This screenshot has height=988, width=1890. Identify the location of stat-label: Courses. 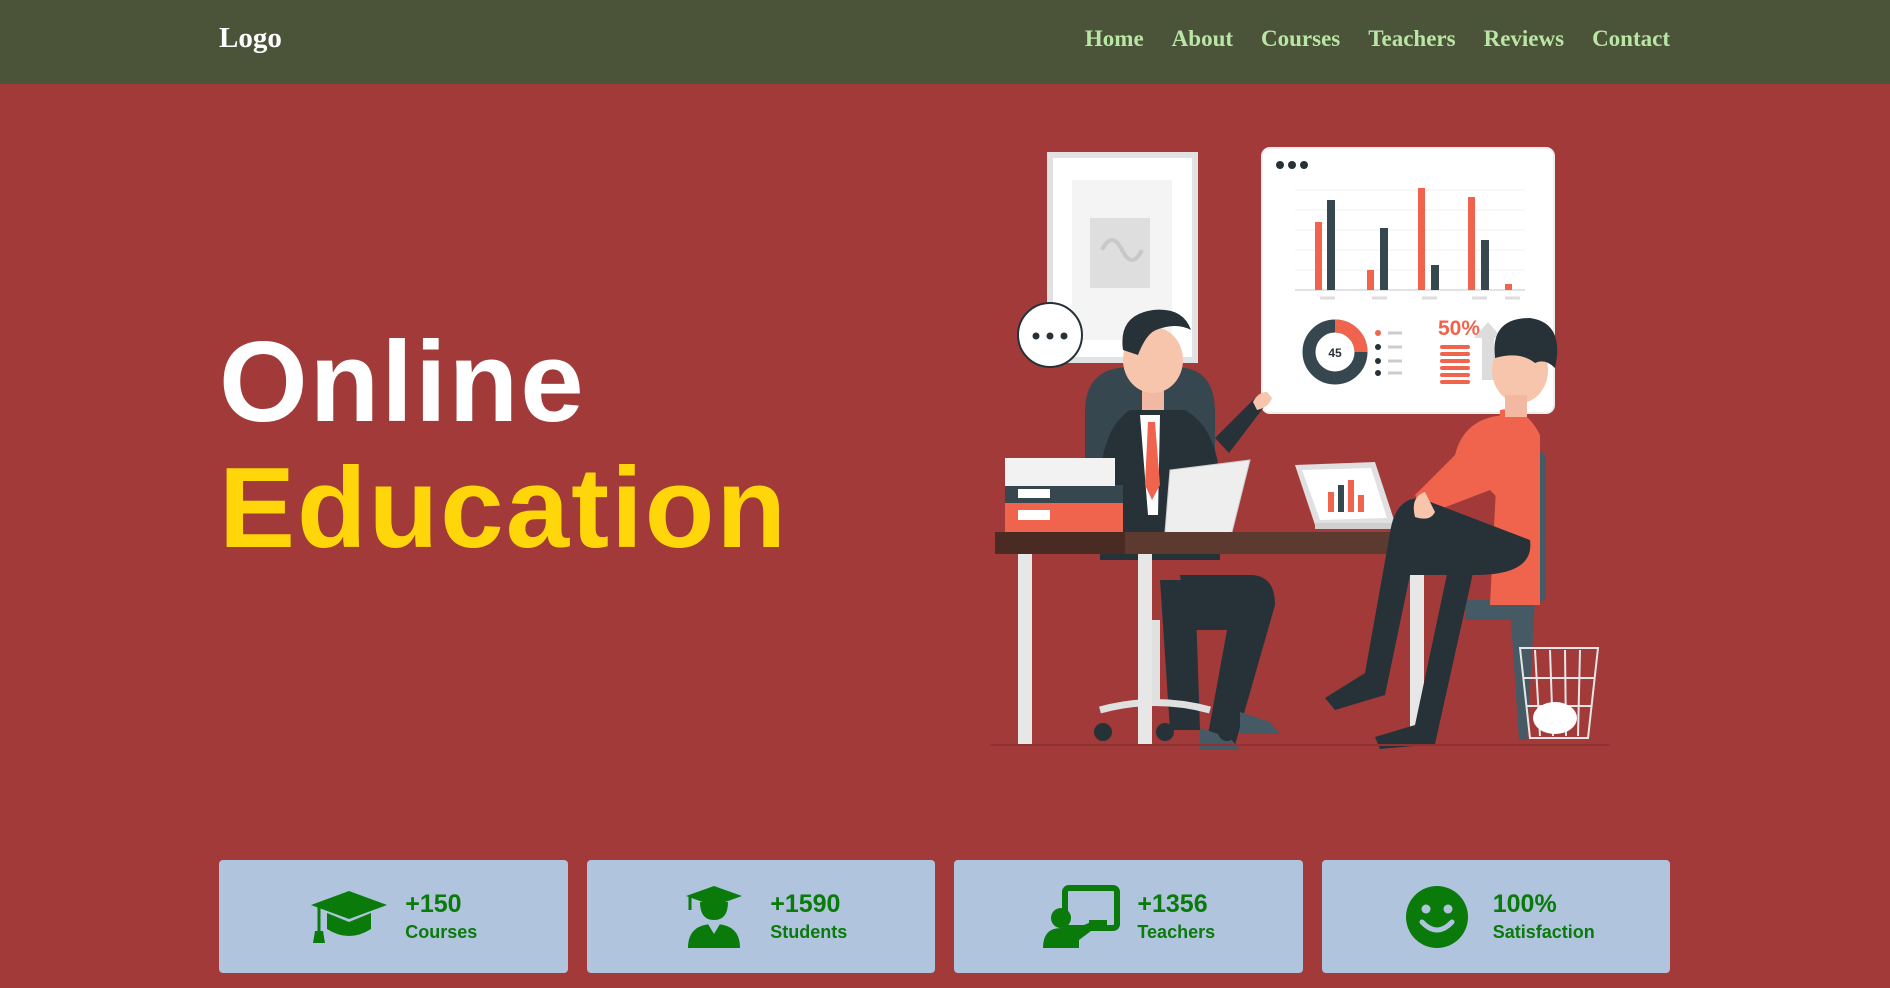
(441, 931).